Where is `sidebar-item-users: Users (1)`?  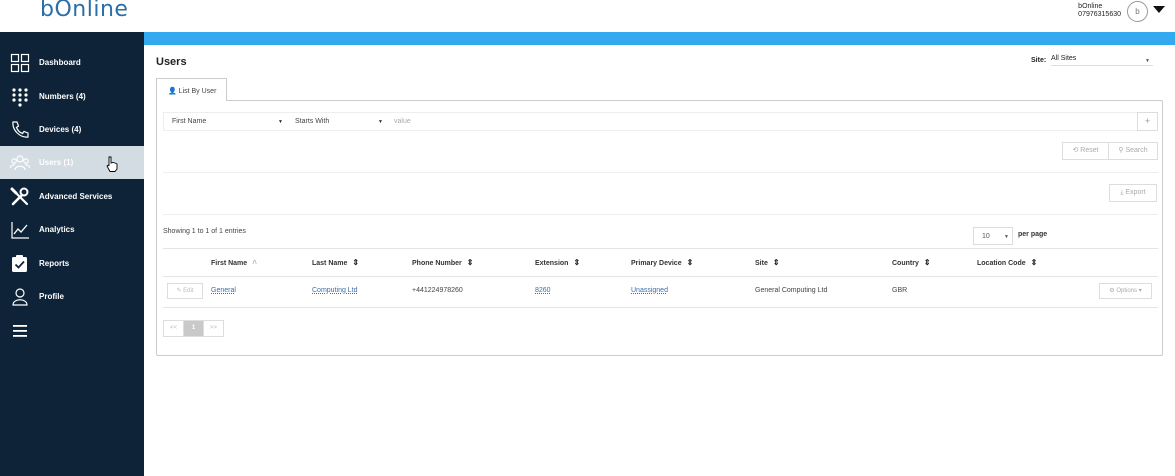 sidebar-item-users: Users (1) is located at coordinates (72, 162).